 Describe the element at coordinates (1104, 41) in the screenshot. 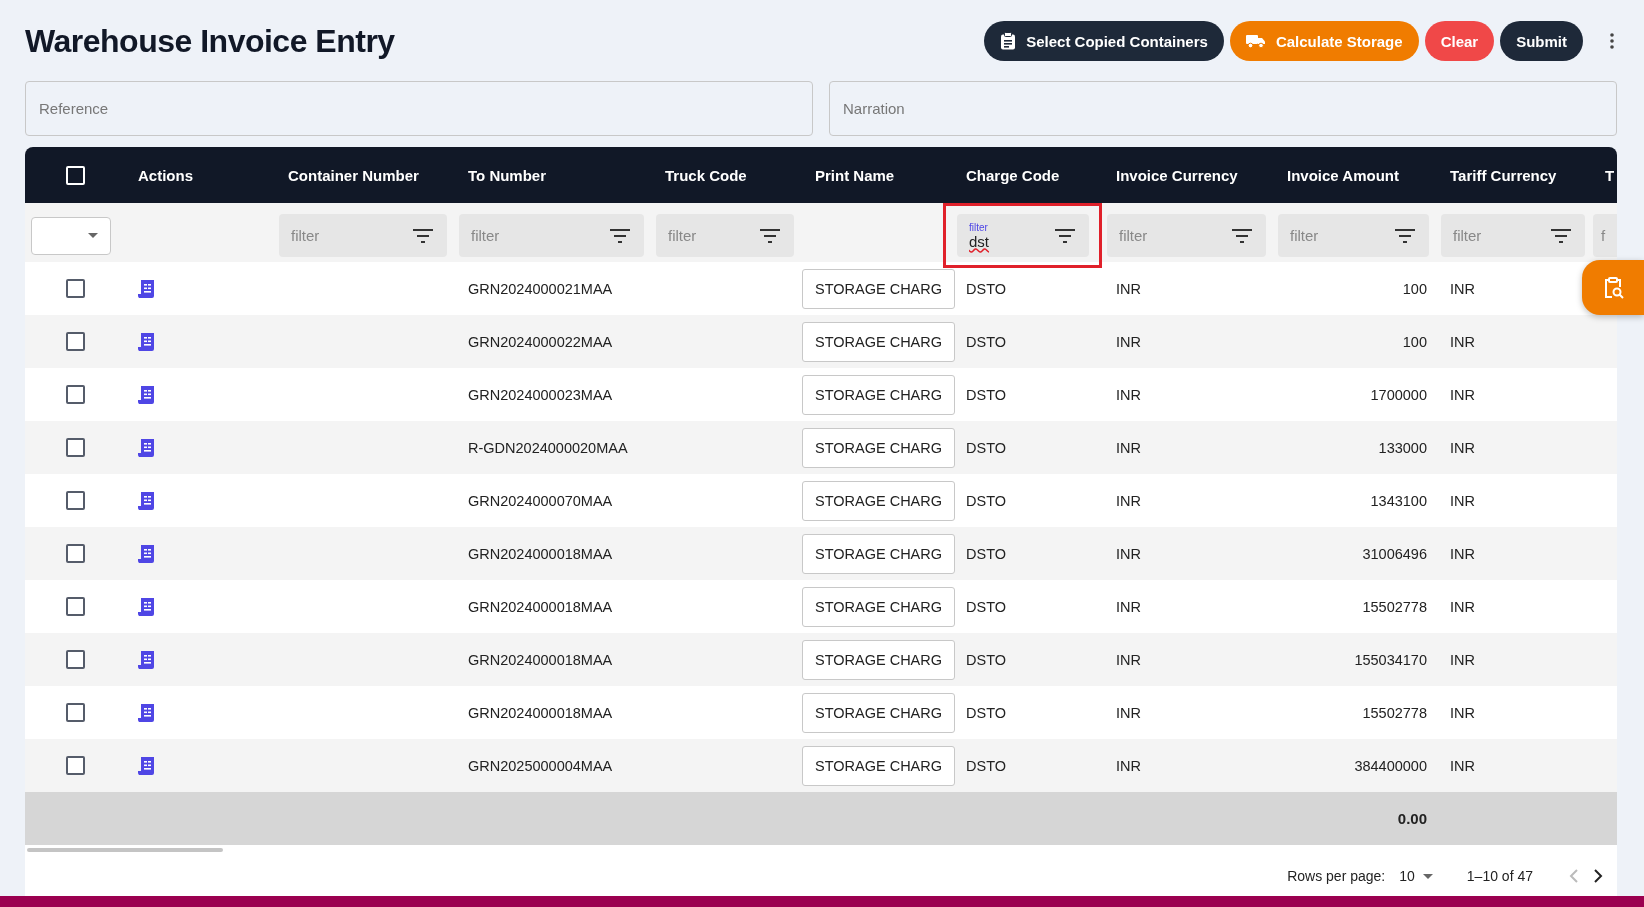

I see `action-button: Select Copied Containers` at that location.